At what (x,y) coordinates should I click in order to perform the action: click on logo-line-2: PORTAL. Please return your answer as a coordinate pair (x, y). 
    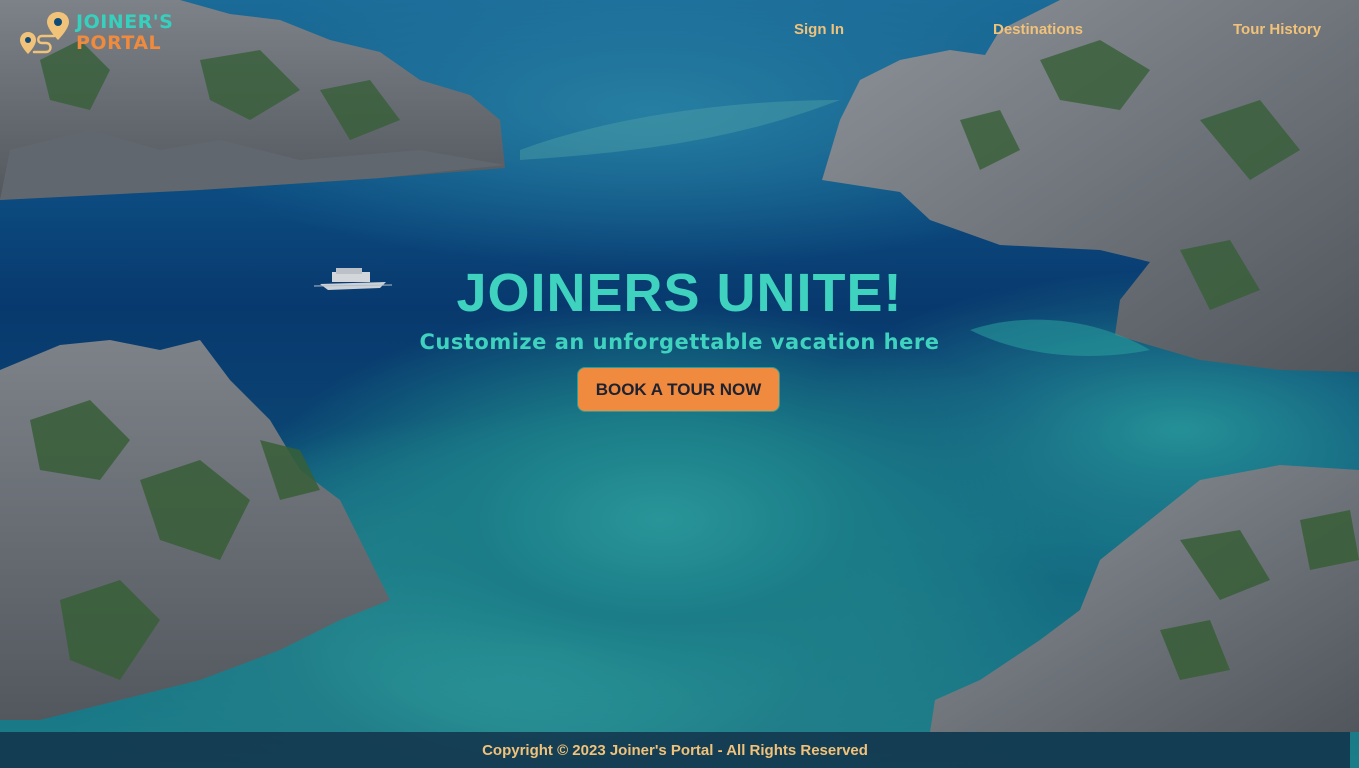
    Looking at the image, I should click on (119, 43).